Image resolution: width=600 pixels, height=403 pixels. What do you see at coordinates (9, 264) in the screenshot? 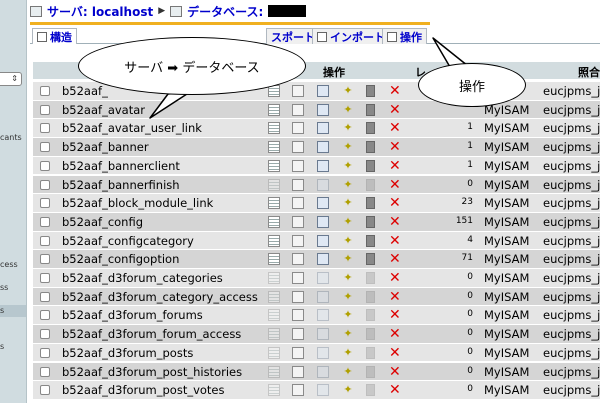
I see `sidebar-fragment: cess` at bounding box center [9, 264].